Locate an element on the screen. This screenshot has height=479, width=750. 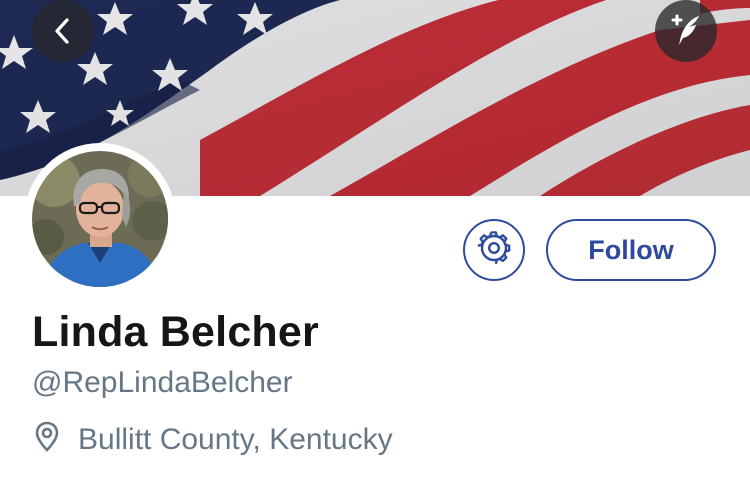
location-text: Bullitt County, Kentucky is located at coordinates (235, 439).